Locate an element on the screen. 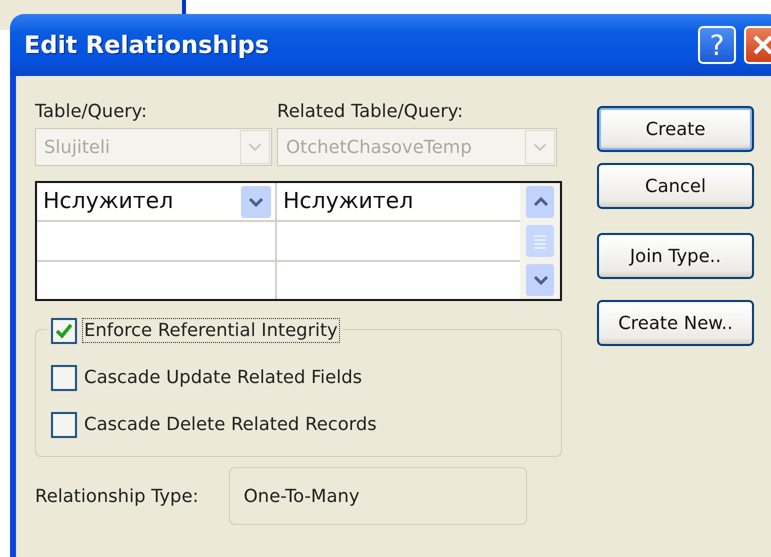  dropdown-button-icon is located at coordinates (256, 202).